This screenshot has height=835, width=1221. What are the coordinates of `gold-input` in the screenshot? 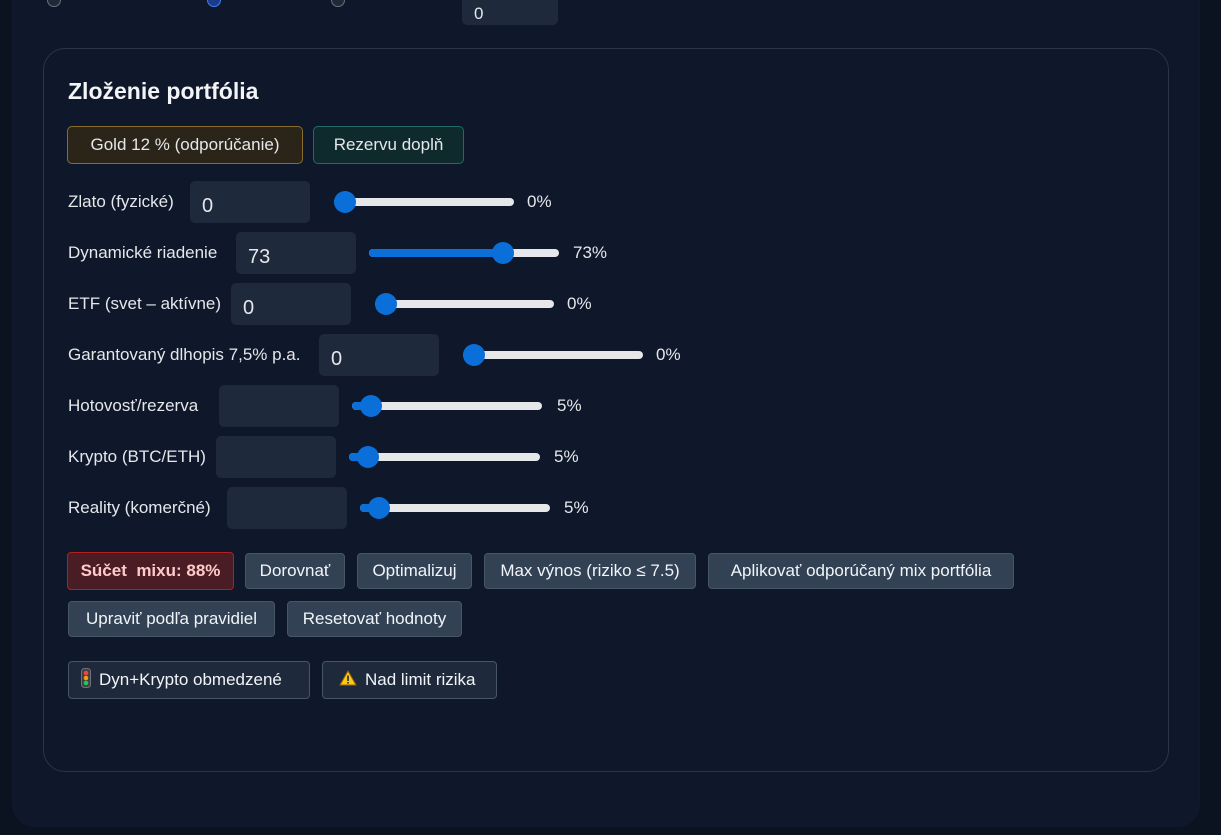 It's located at (250, 202).